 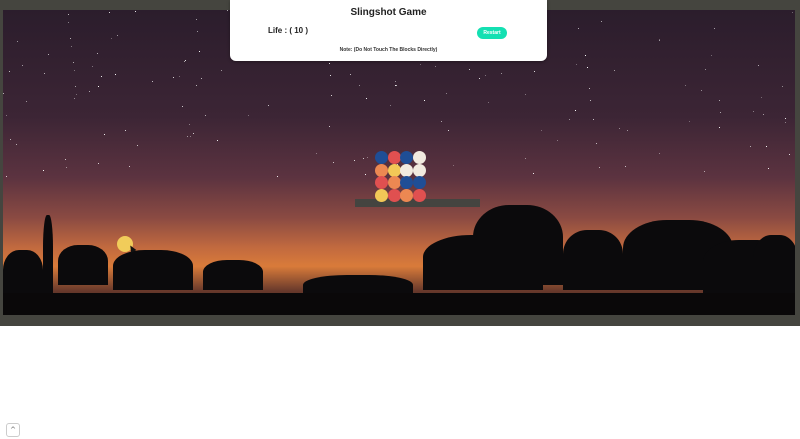 I want to click on instruction-note: Note: (Do Not Touch The Blocks Directly), so click(x=388, y=50).